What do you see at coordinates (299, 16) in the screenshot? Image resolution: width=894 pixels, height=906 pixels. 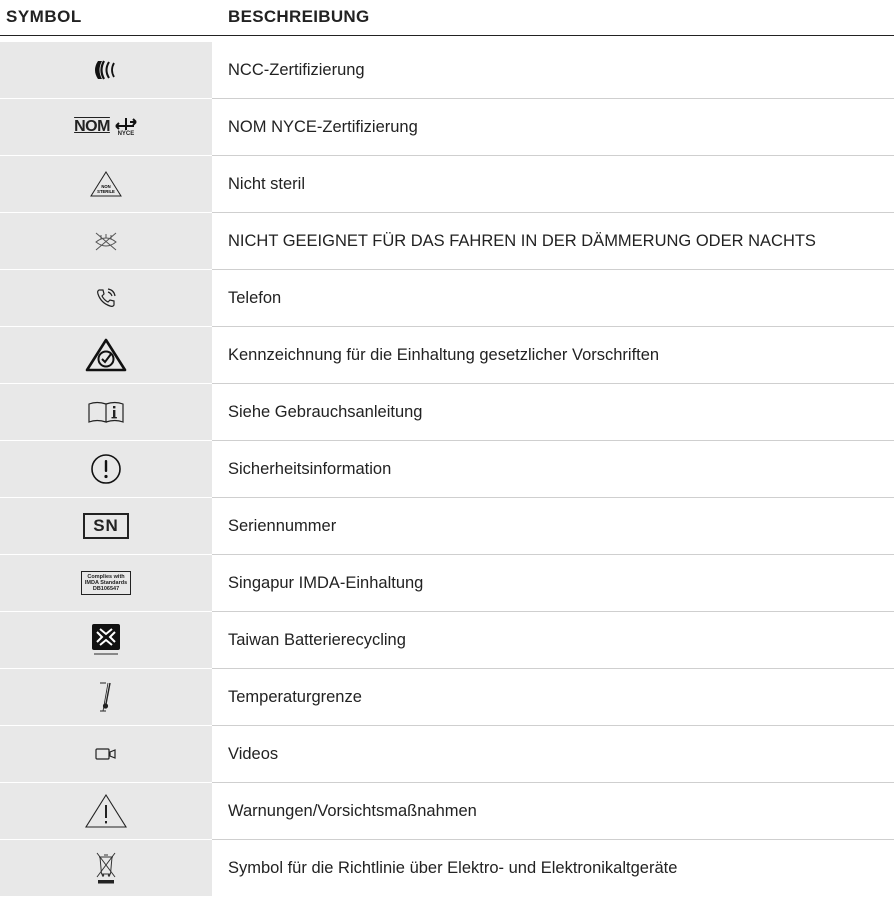 I see `description-column-header: BESCHREIBUNG` at bounding box center [299, 16].